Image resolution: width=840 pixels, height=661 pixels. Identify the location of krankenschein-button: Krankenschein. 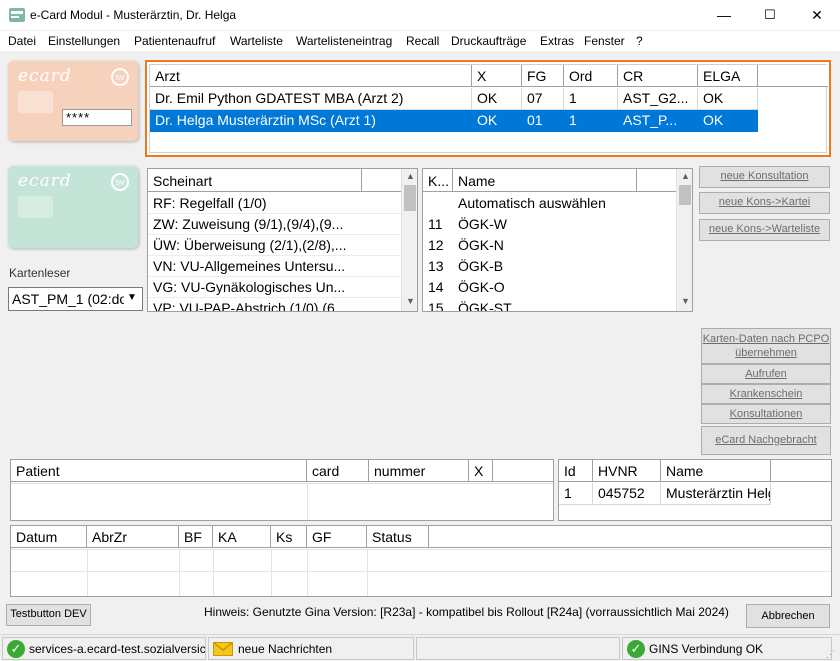
(766, 394).